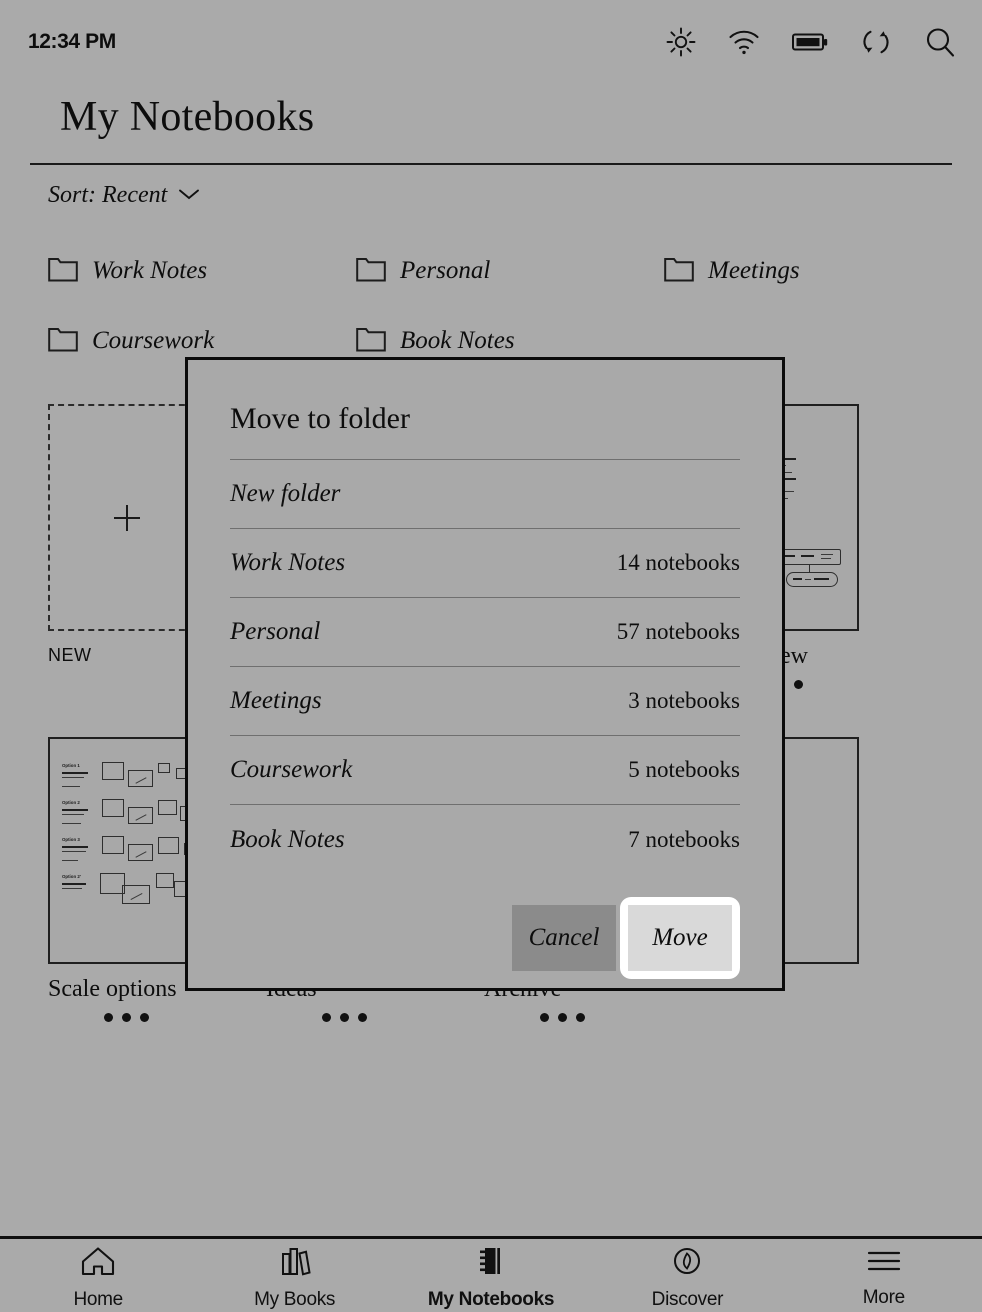 This screenshot has width=982, height=1312. I want to click on folder-option-personal: Personal 57 notebooks, so click(485, 632).